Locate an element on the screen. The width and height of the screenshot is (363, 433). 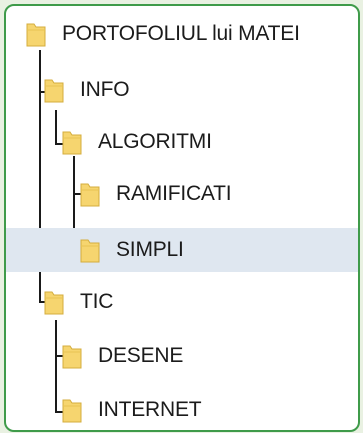
tree-node-label: RAMIFICATI is located at coordinates (174, 193).